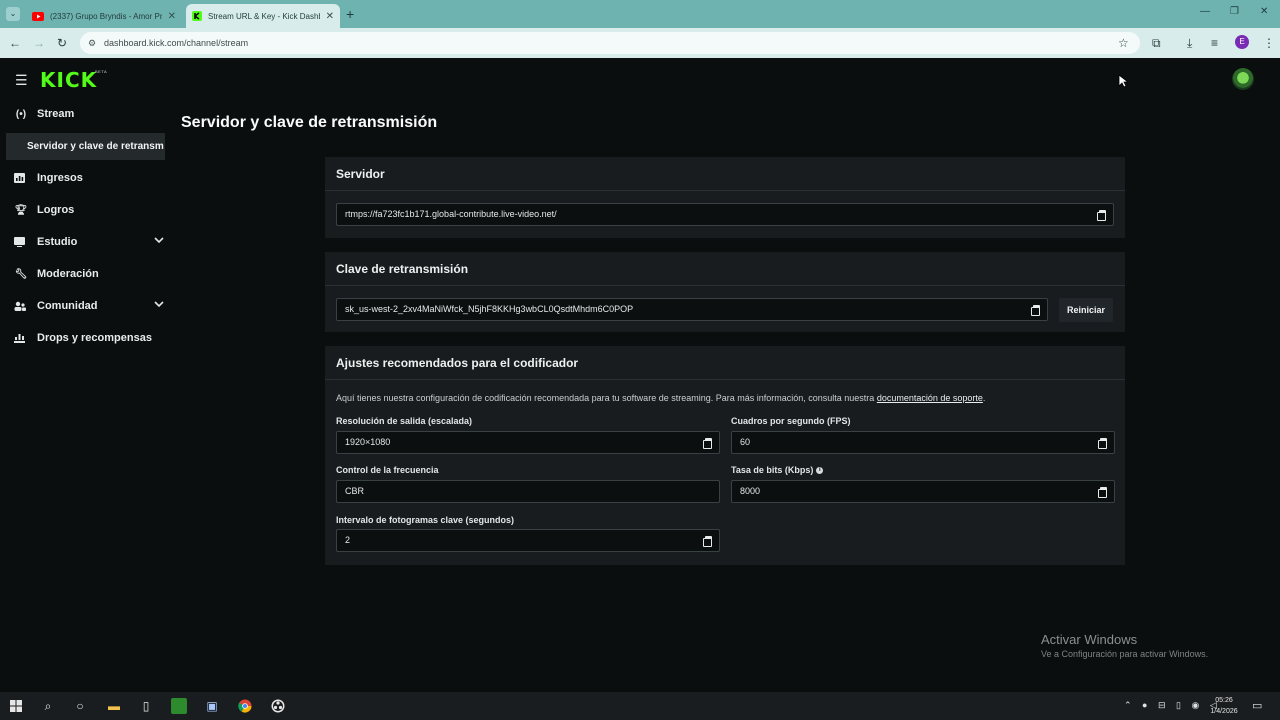  What do you see at coordinates (15, 43) in the screenshot?
I see `back-icon: ←` at bounding box center [15, 43].